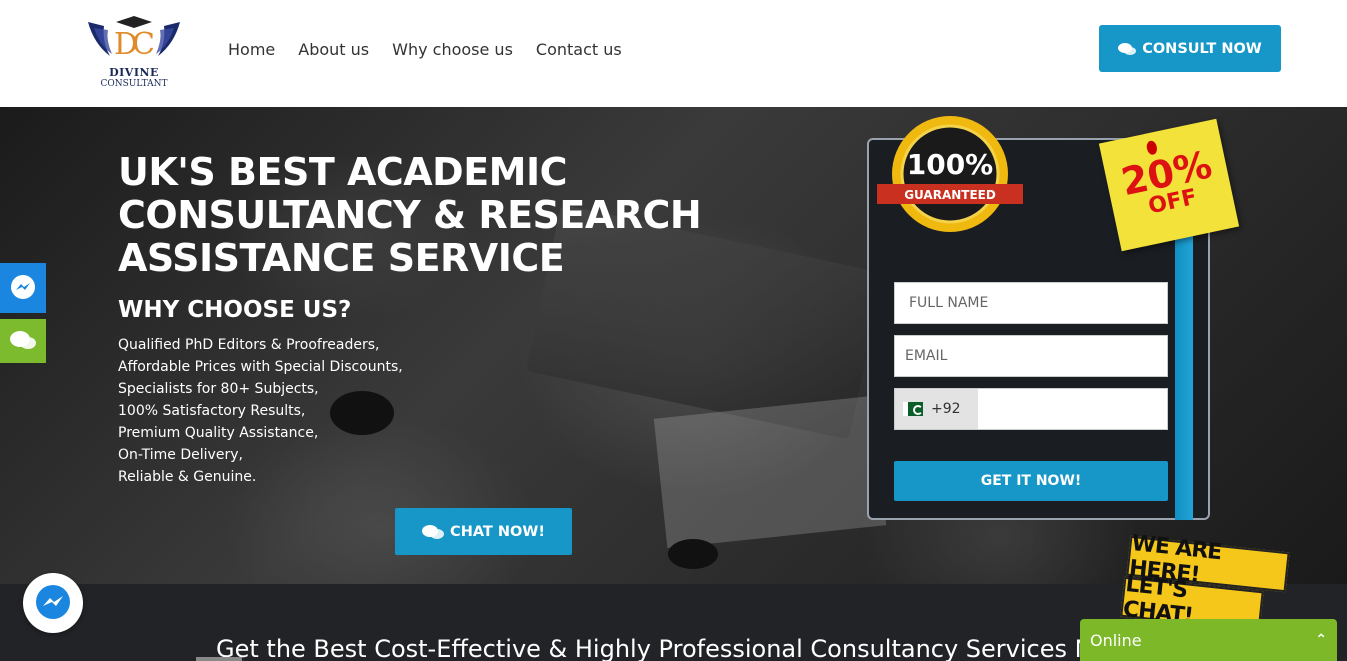 The image size is (1347, 661). Describe the element at coordinates (219, 659) in the screenshot. I see `divider` at that location.